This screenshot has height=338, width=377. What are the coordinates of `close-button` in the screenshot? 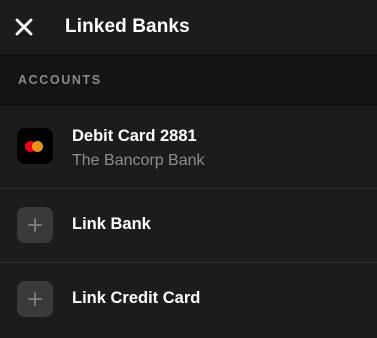 It's located at (24, 27).